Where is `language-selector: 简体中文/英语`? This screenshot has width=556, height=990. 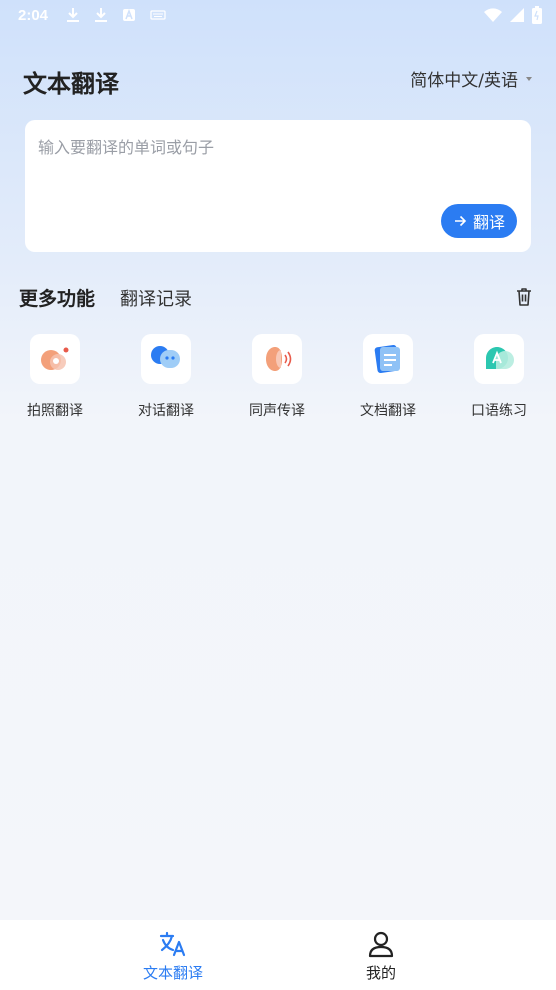 language-selector: 简体中文/英语 is located at coordinates (471, 78).